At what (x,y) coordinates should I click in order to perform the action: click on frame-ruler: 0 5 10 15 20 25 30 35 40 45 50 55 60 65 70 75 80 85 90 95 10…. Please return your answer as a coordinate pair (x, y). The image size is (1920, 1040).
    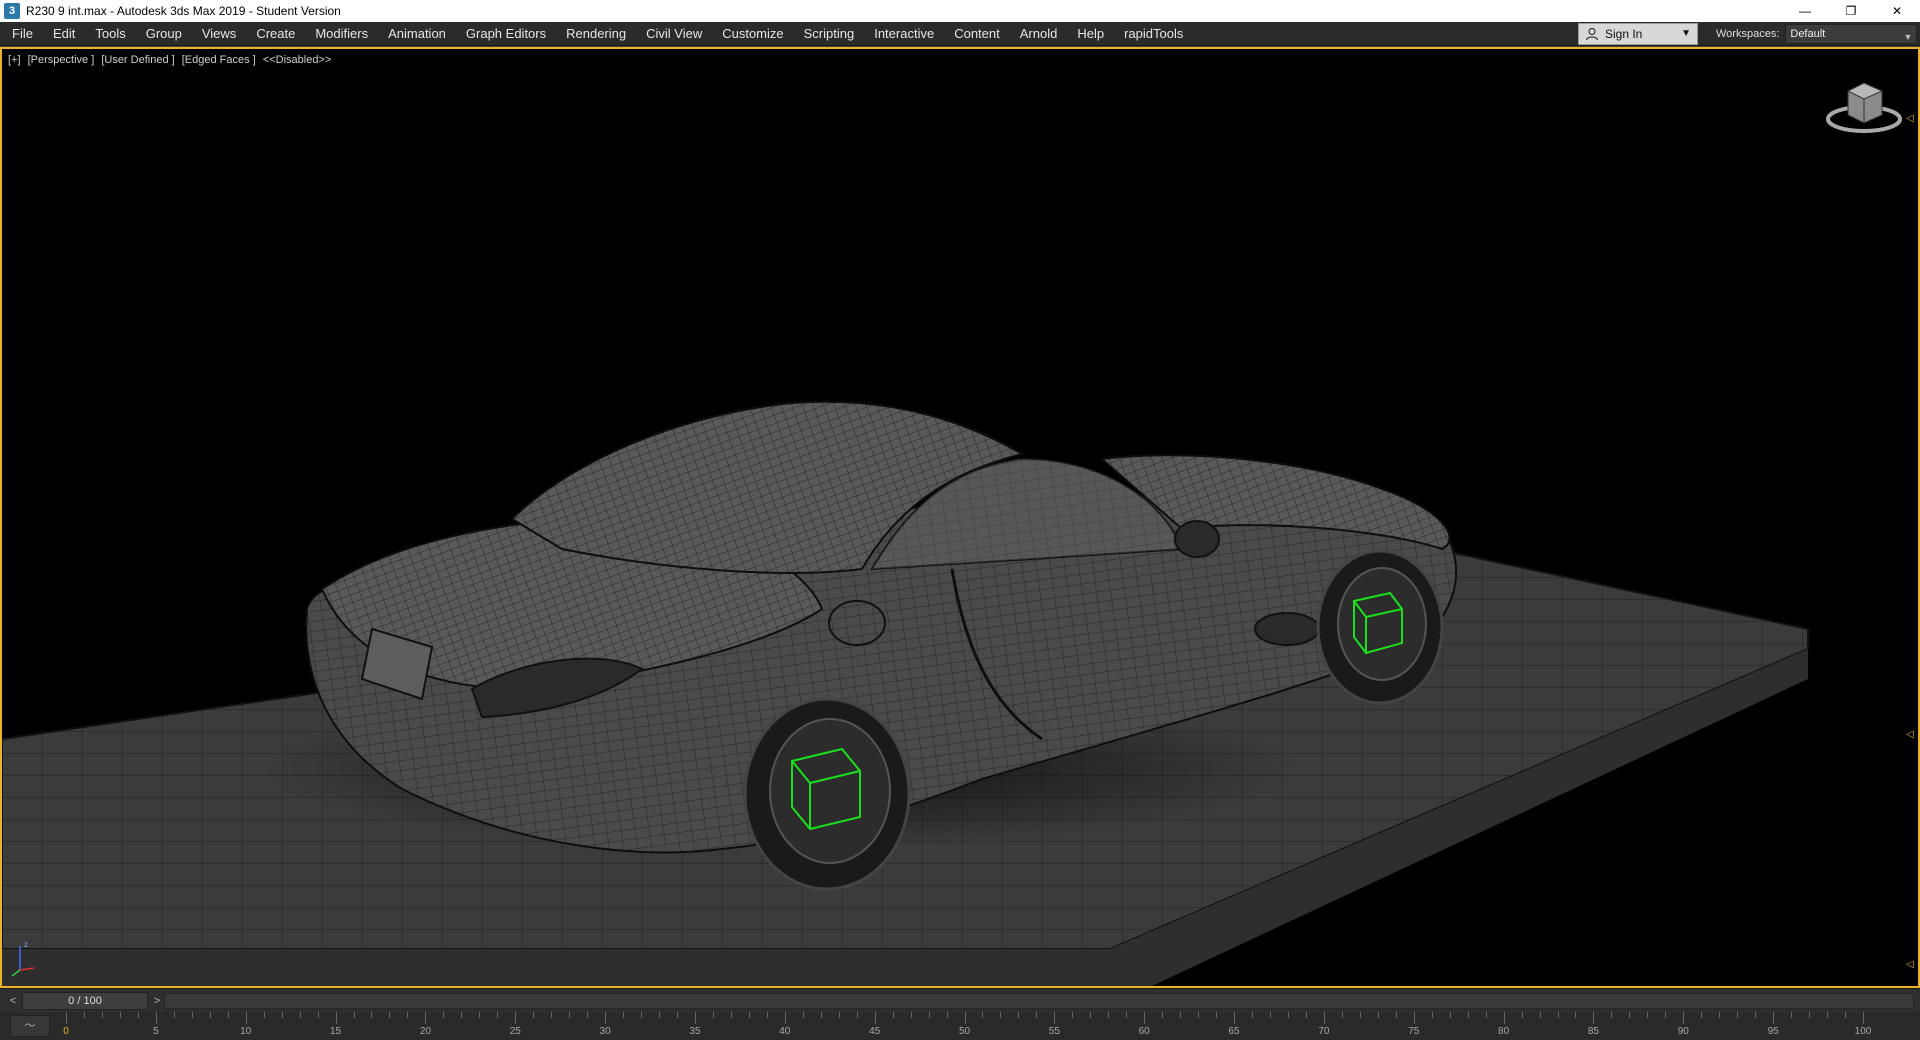
    Looking at the image, I should click on (989, 1026).